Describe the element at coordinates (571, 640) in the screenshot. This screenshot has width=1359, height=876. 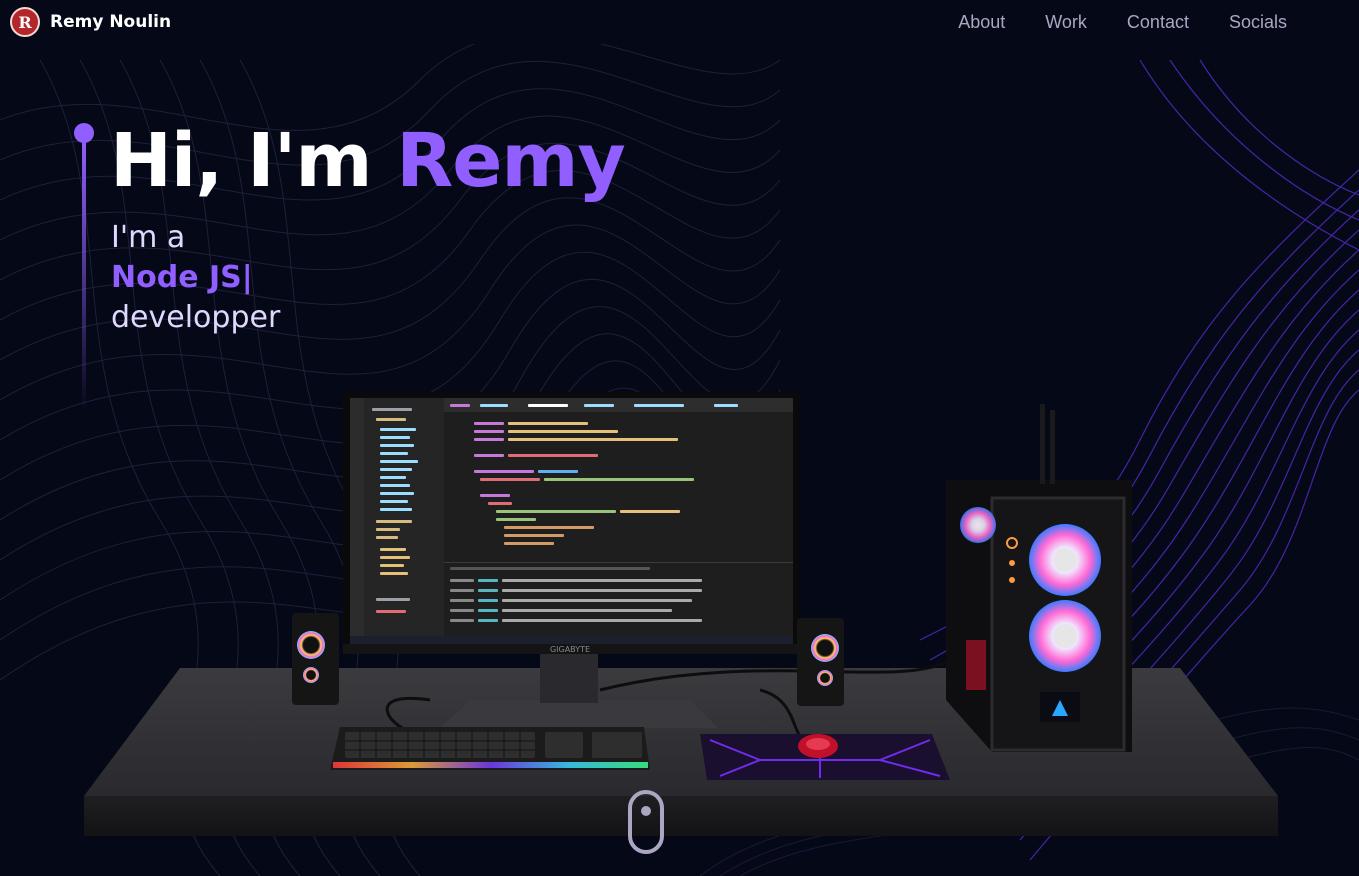
I see `editor-status-bar` at that location.